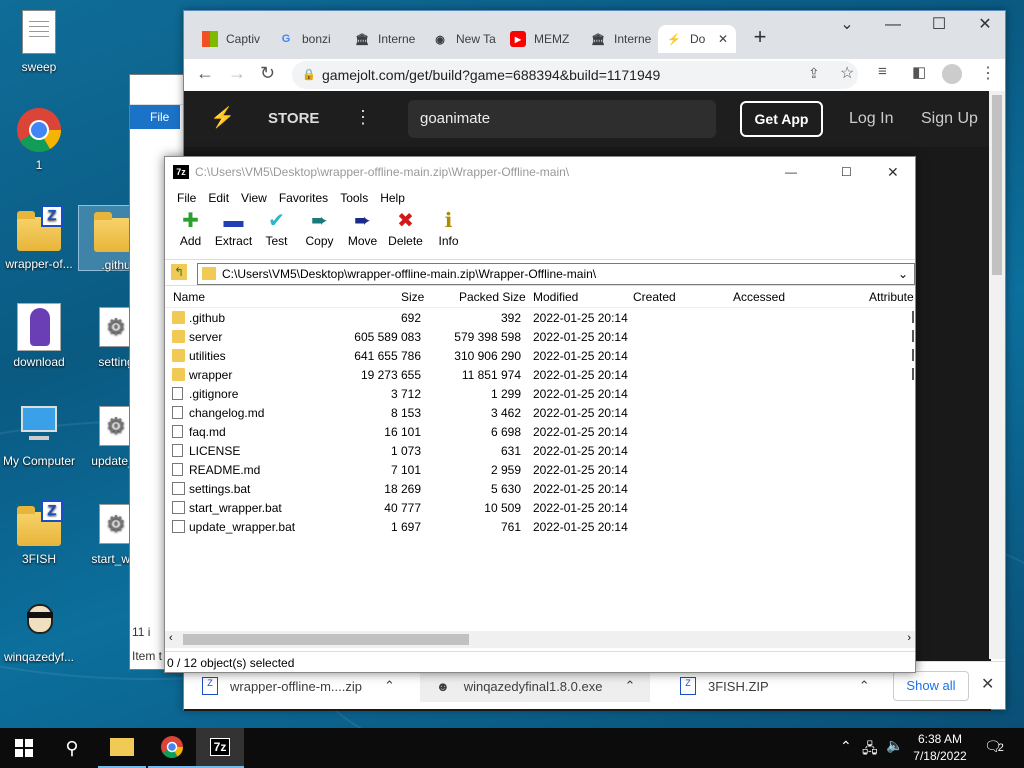  Describe the element at coordinates (871, 119) in the screenshot. I see `login-link: Log In` at that location.